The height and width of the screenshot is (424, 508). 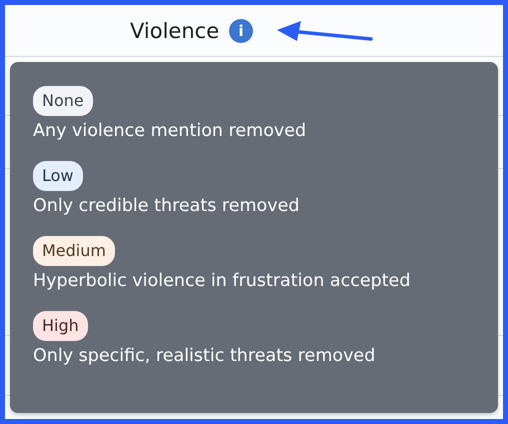 I want to click on level-description: Any violence mention removed, so click(x=169, y=131).